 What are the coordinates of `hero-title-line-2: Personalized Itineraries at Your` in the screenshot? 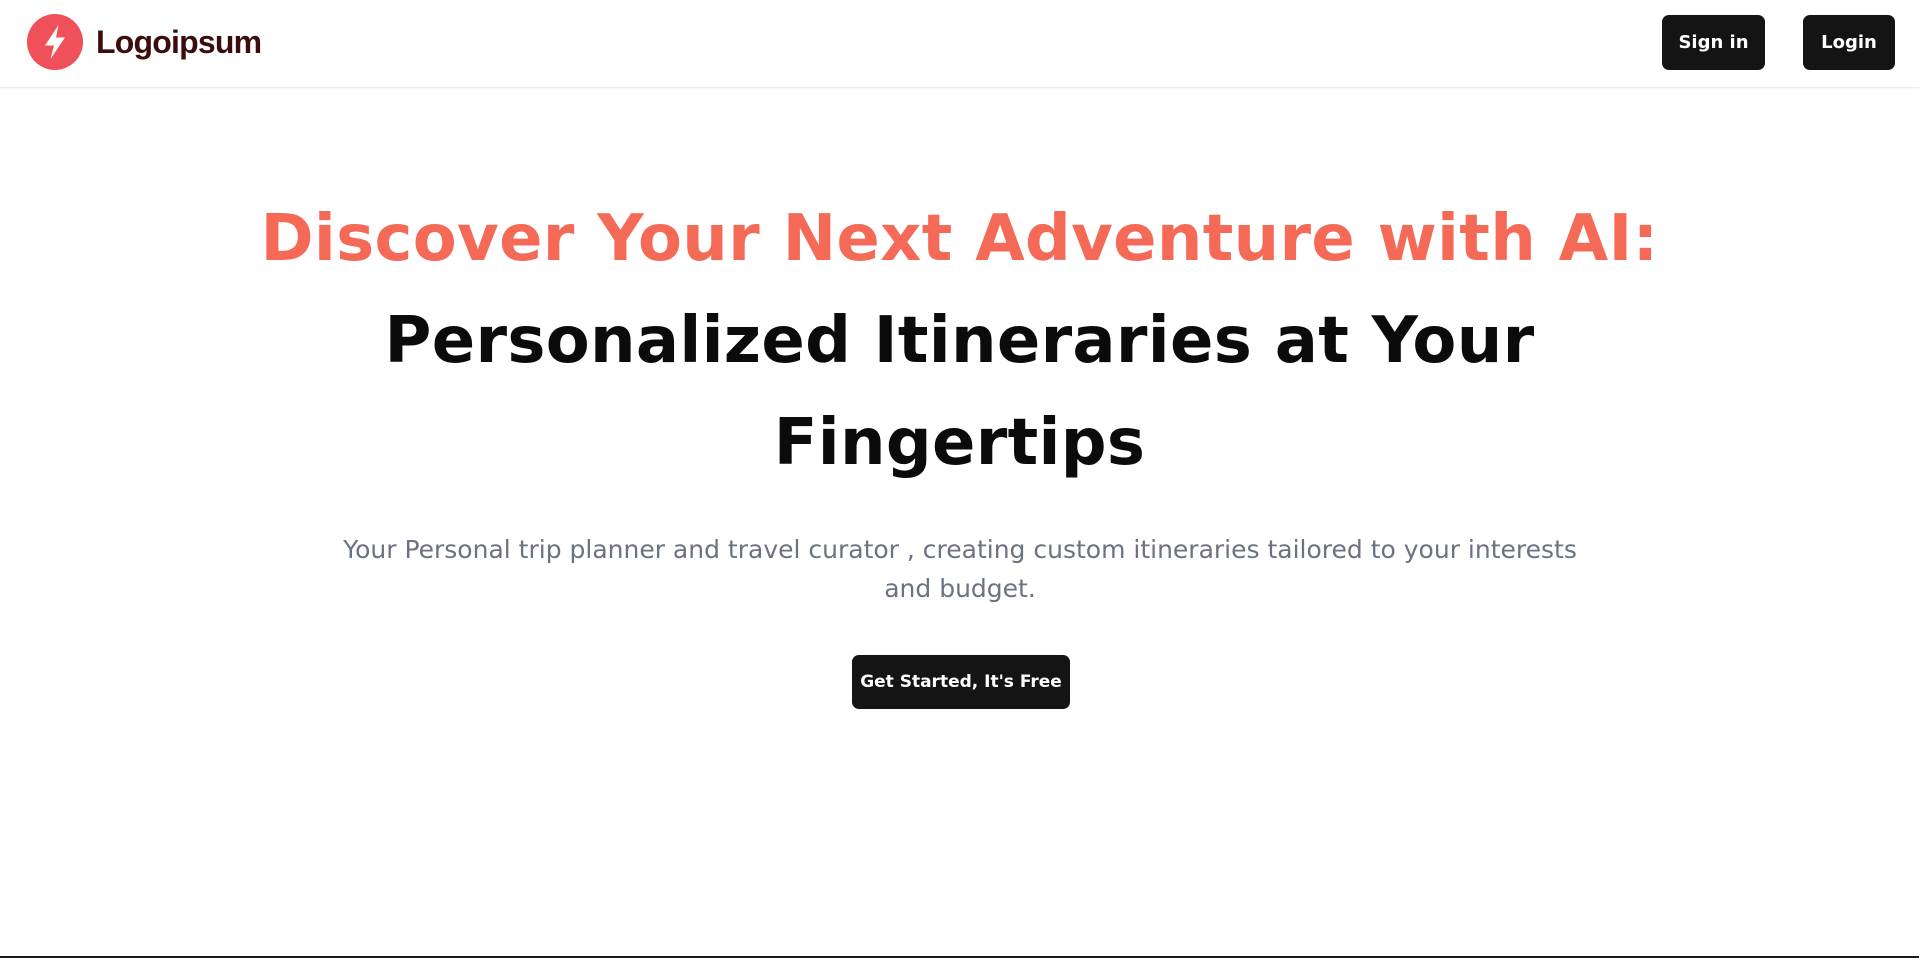 It's located at (959, 341).